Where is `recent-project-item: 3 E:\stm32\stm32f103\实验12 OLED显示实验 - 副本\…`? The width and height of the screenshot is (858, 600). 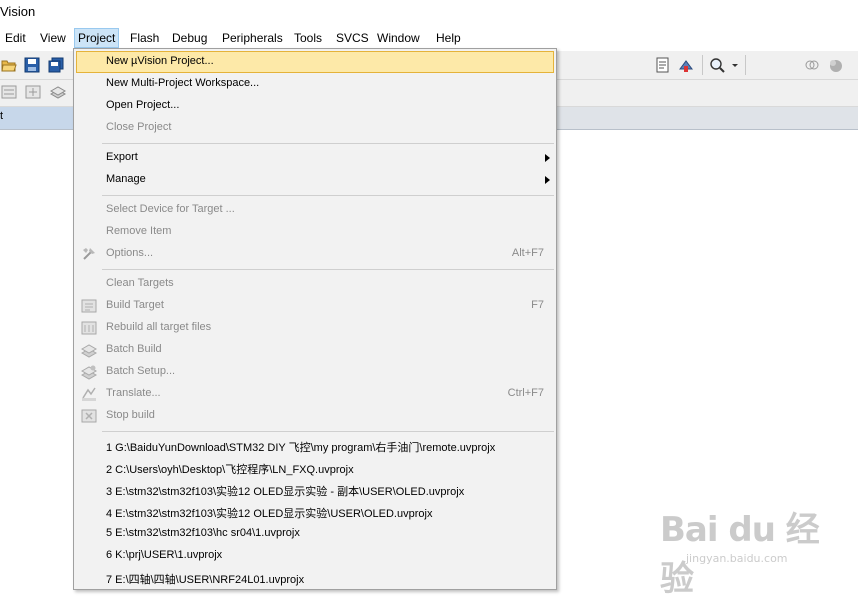
recent-project-item: 3 E:\stm32\stm32f103\实验12 OLED显示实验 - 副本\… is located at coordinates (315, 490).